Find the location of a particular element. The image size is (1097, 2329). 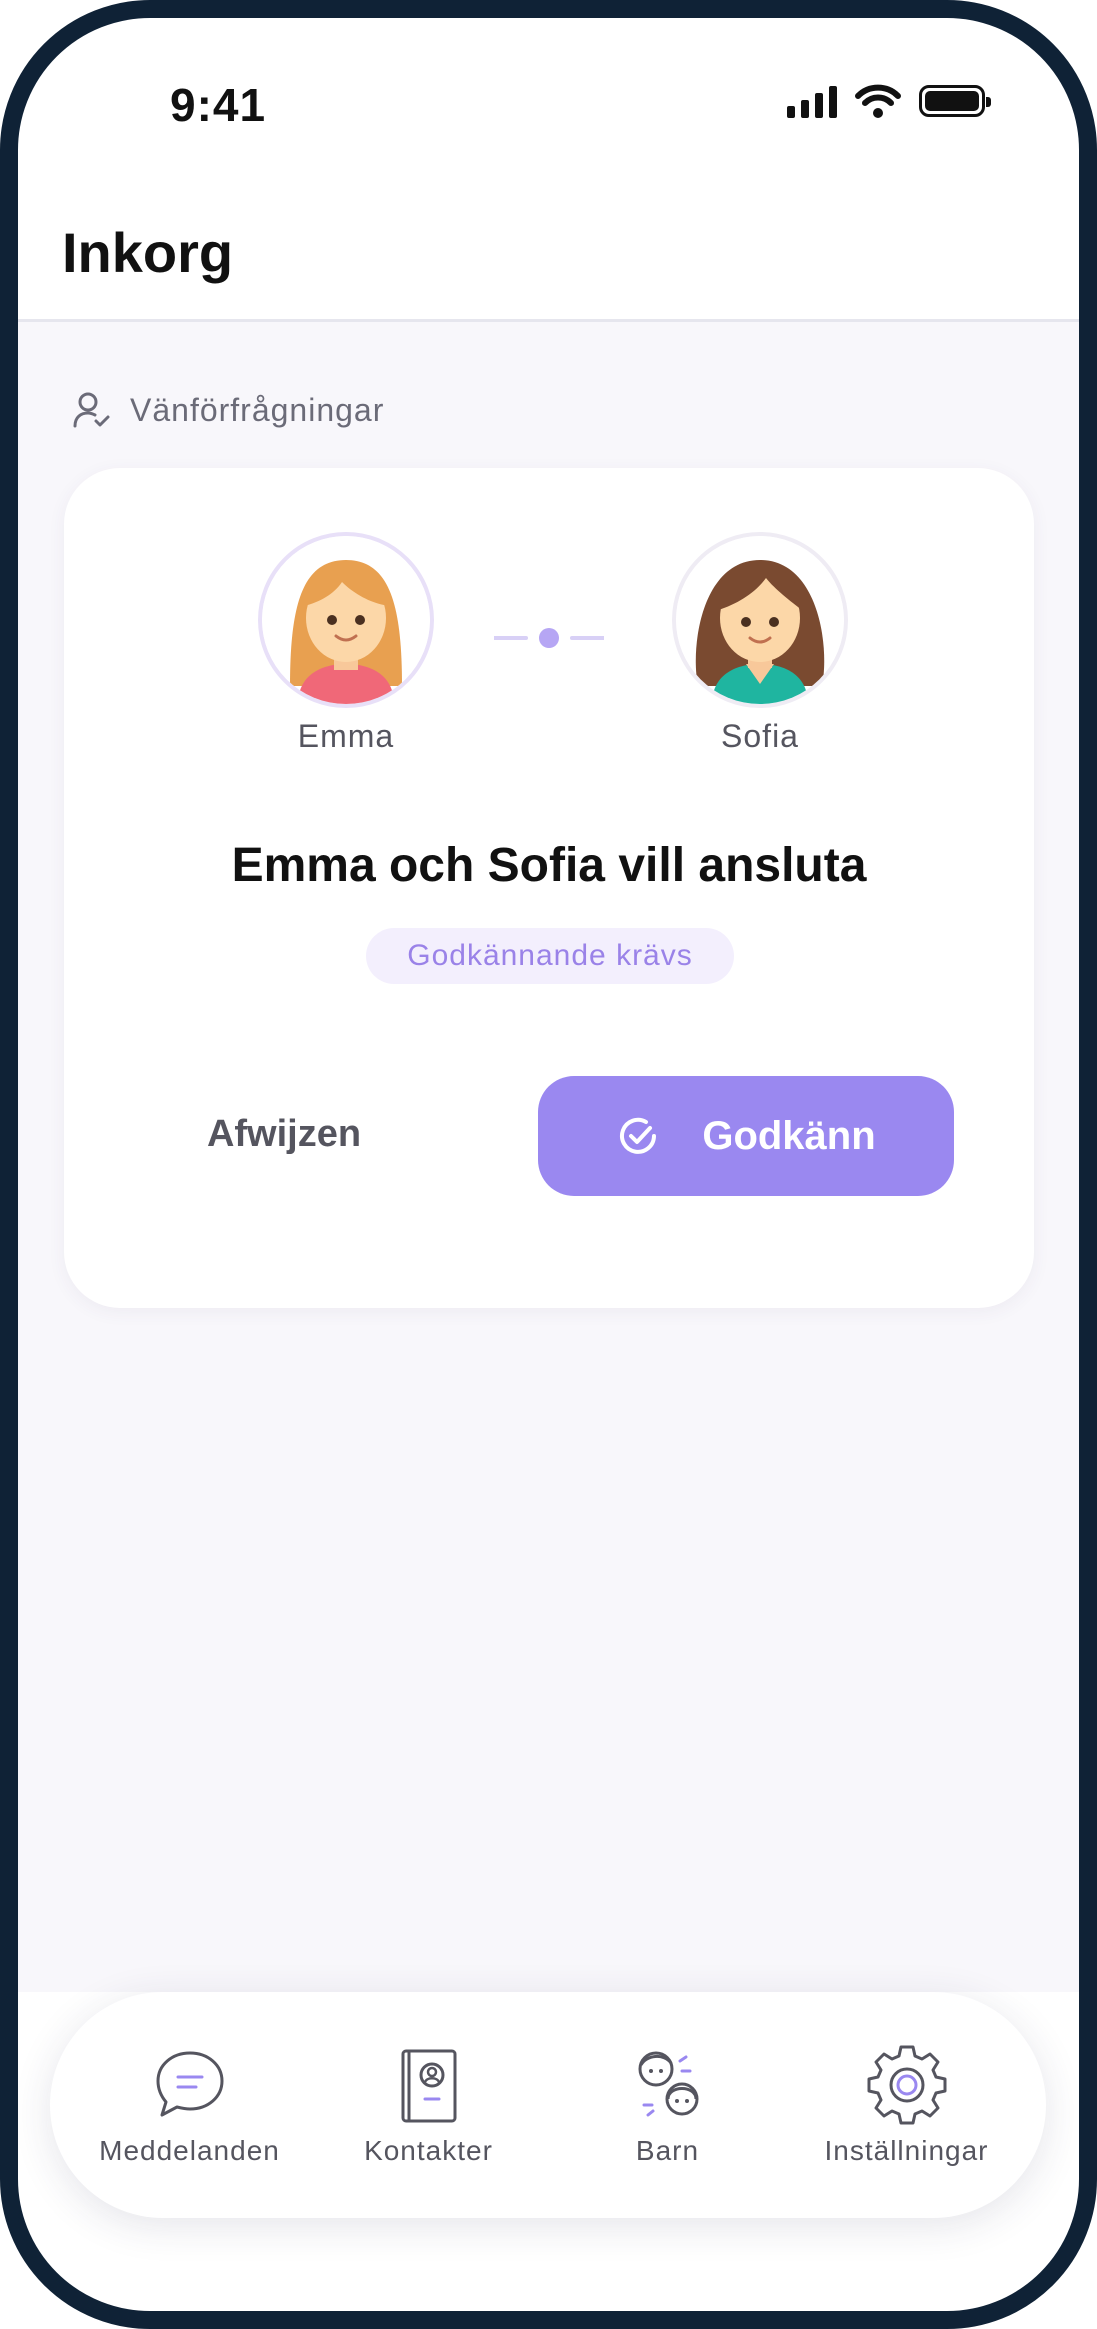

chat-icon is located at coordinates (189, 2084).